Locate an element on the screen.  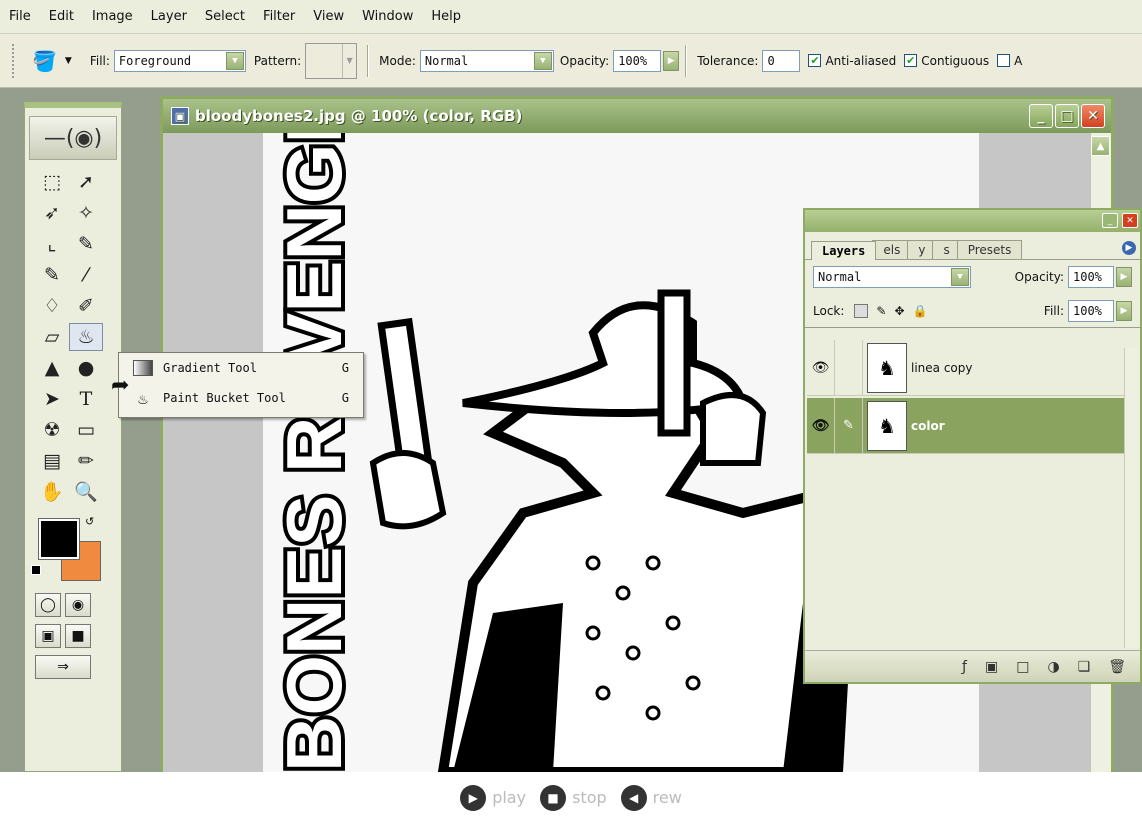
lock-transparency-icon is located at coordinates (861, 310).